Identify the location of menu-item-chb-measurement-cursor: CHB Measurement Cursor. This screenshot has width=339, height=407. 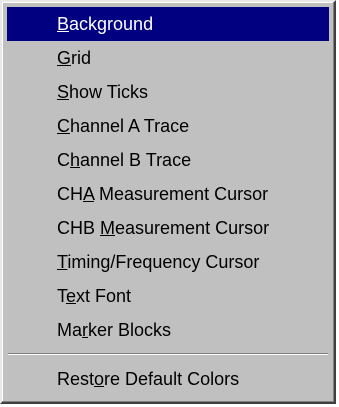
(168, 228).